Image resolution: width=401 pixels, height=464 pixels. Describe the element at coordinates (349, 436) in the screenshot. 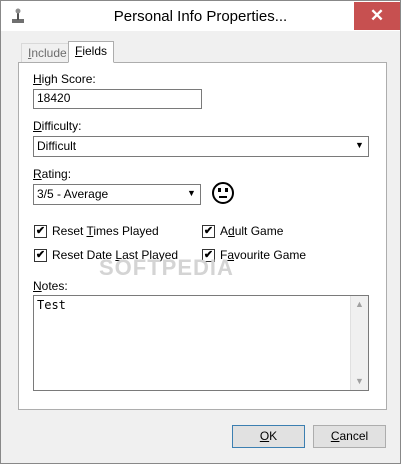

I see `cancel-button: Cancel` at that location.